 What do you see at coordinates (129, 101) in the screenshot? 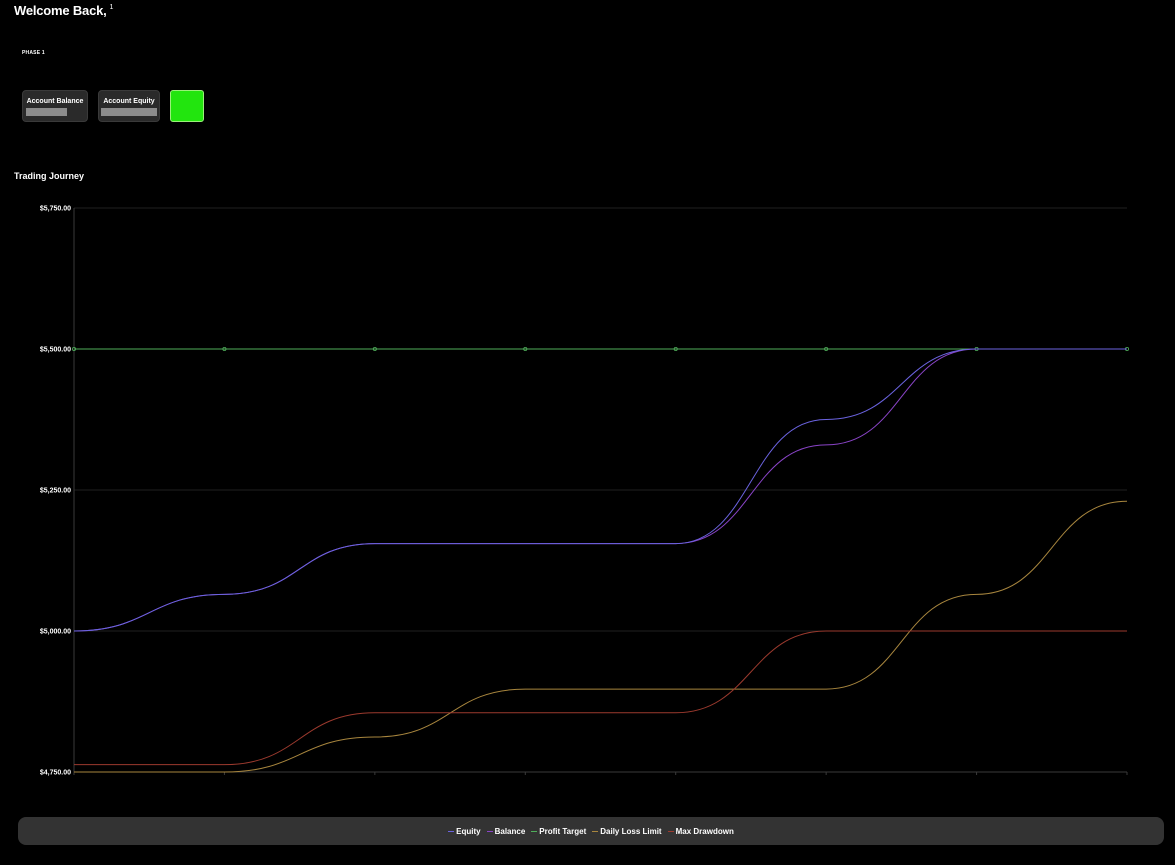
I see `account-equity-label: Account Equity` at bounding box center [129, 101].